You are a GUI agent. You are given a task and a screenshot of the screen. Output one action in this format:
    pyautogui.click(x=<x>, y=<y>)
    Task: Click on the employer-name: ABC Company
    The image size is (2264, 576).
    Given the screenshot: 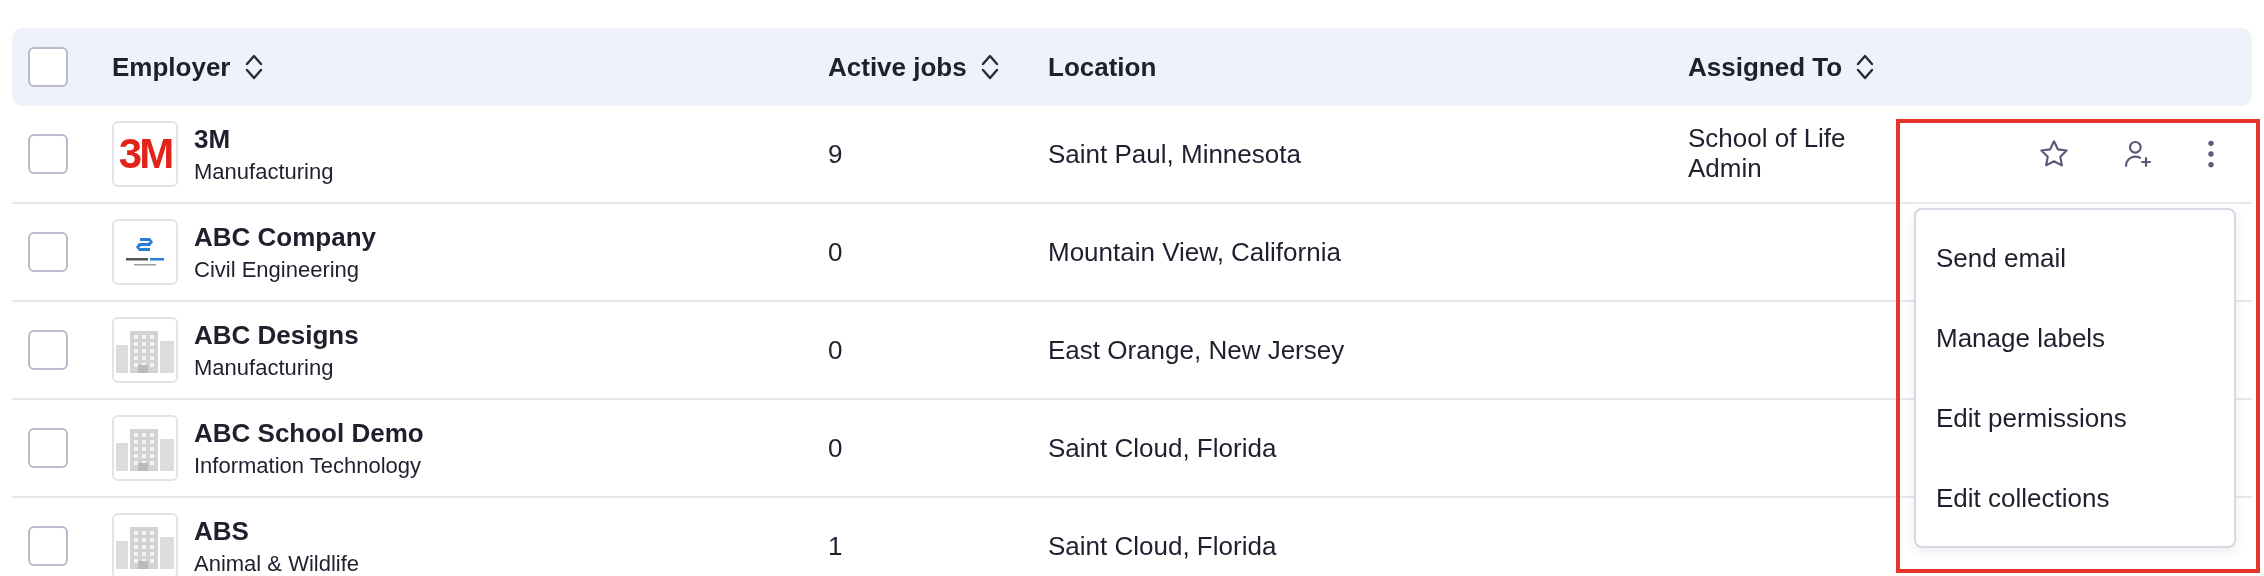 What is the action you would take?
    pyautogui.click(x=285, y=237)
    